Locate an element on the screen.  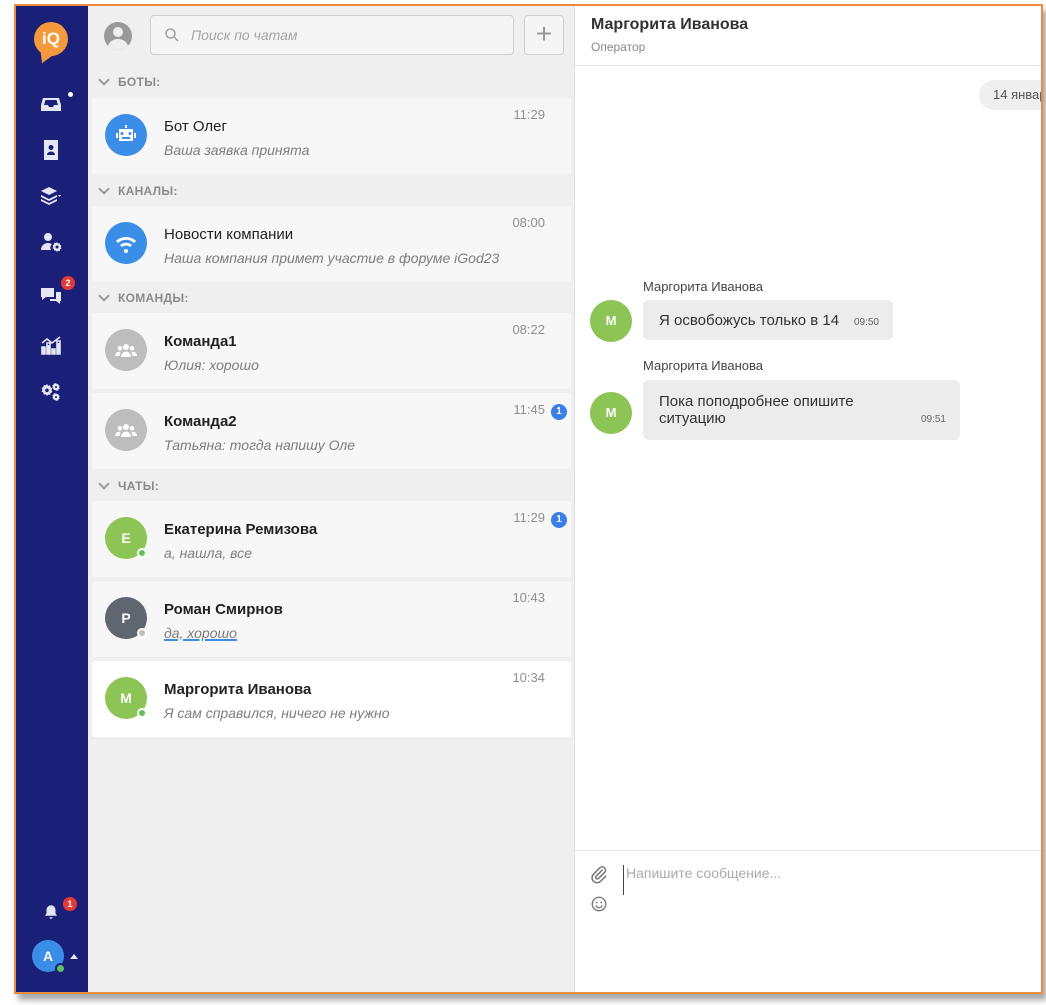
chat-name: Бот Олег is located at coordinates (195, 126).